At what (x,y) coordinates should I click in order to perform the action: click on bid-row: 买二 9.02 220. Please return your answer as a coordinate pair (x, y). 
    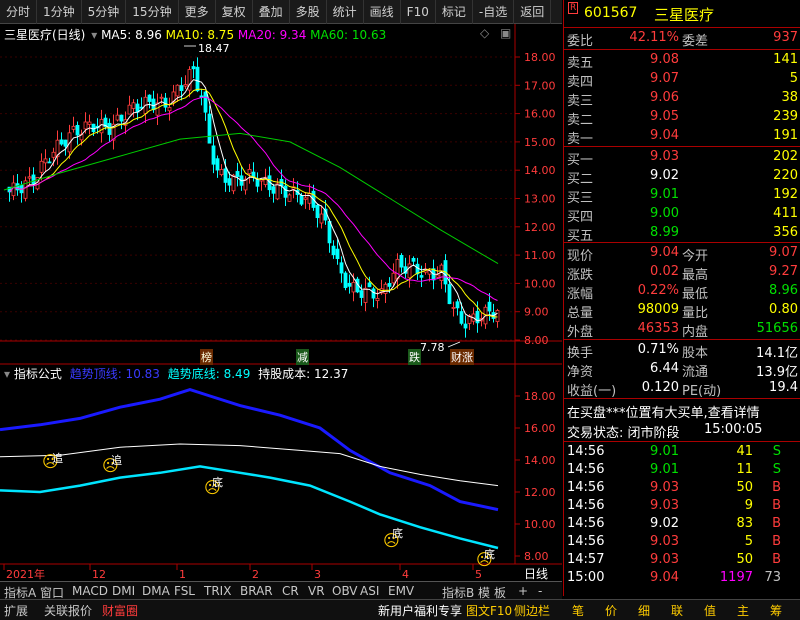
    Looking at the image, I should click on (682, 177).